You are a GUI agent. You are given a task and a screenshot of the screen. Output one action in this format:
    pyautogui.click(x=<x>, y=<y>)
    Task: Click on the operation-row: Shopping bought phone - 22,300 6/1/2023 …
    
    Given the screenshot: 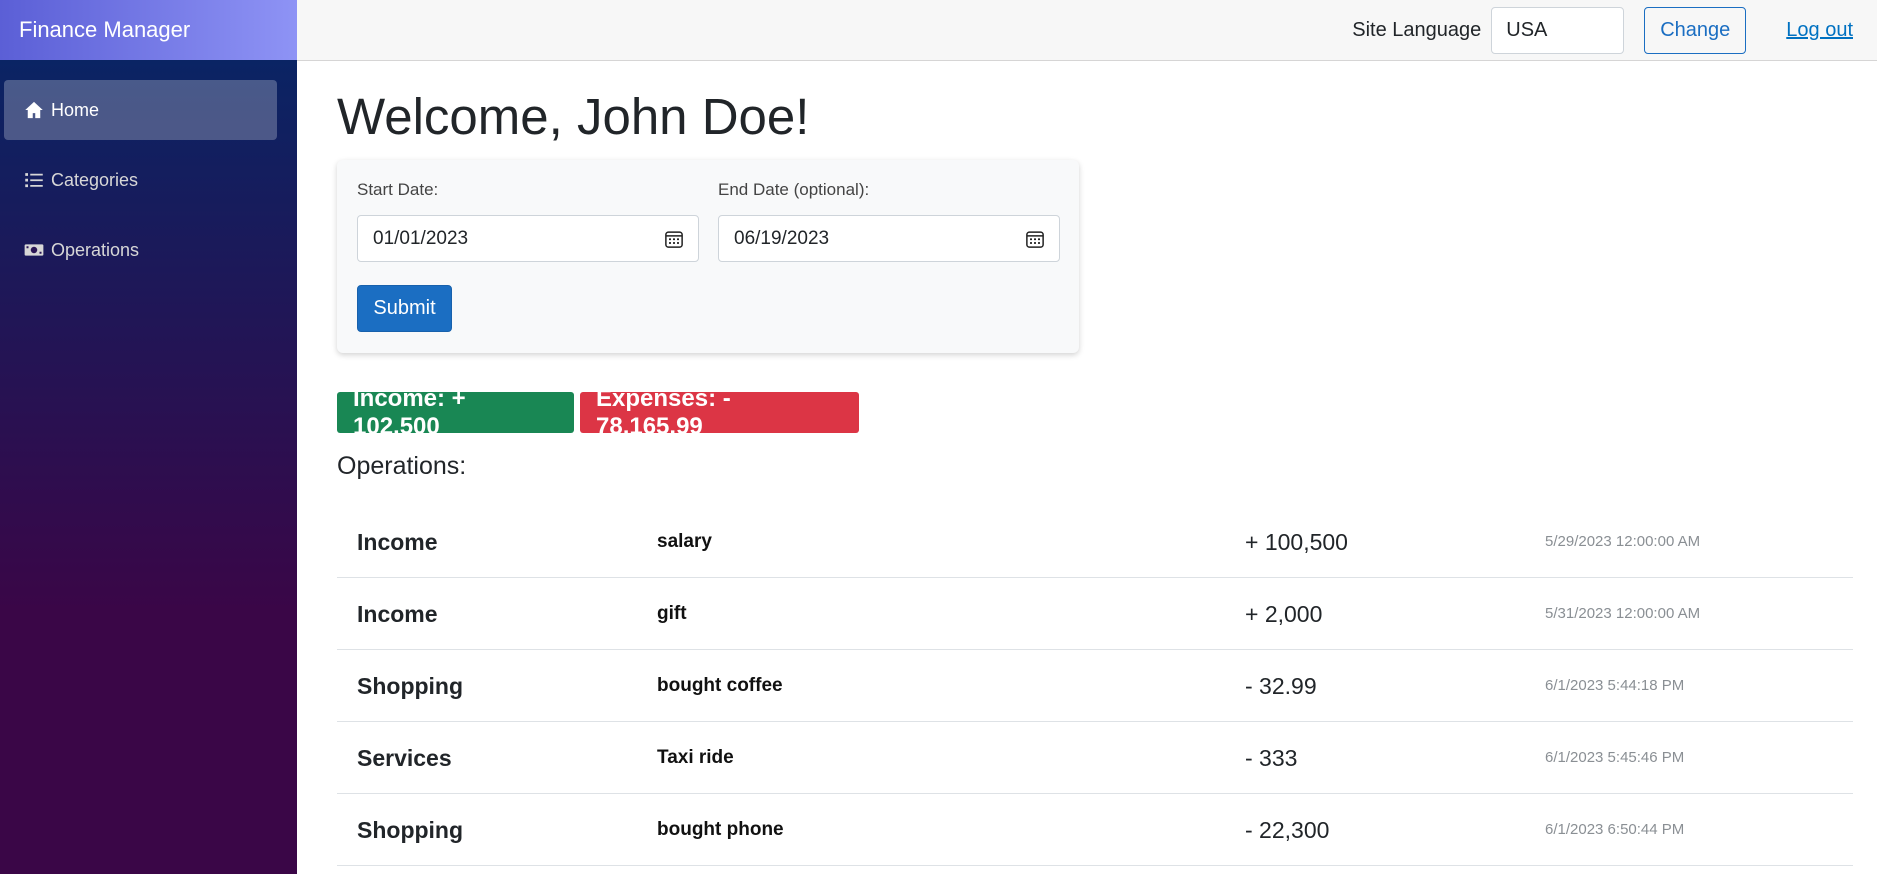 What is the action you would take?
    pyautogui.click(x=1095, y=830)
    